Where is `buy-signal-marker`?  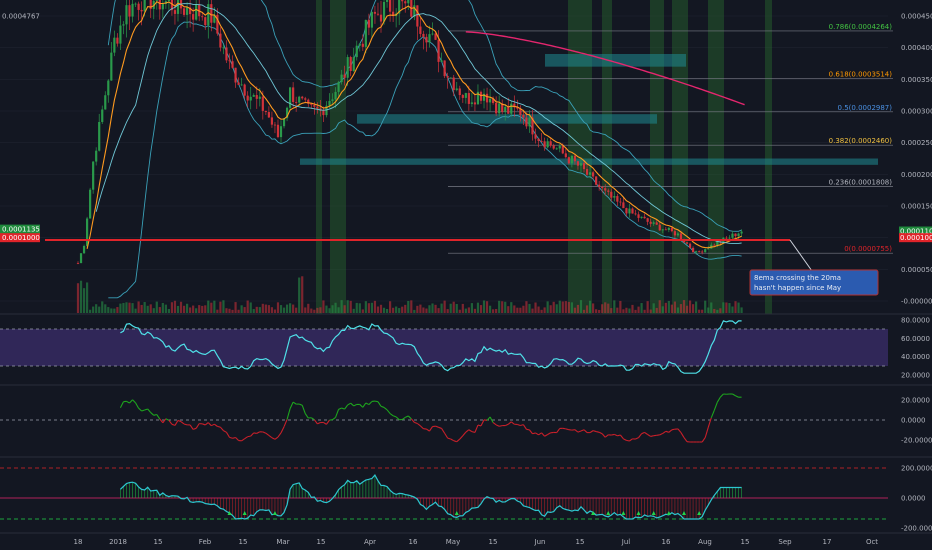 buy-signal-marker is located at coordinates (244, 513).